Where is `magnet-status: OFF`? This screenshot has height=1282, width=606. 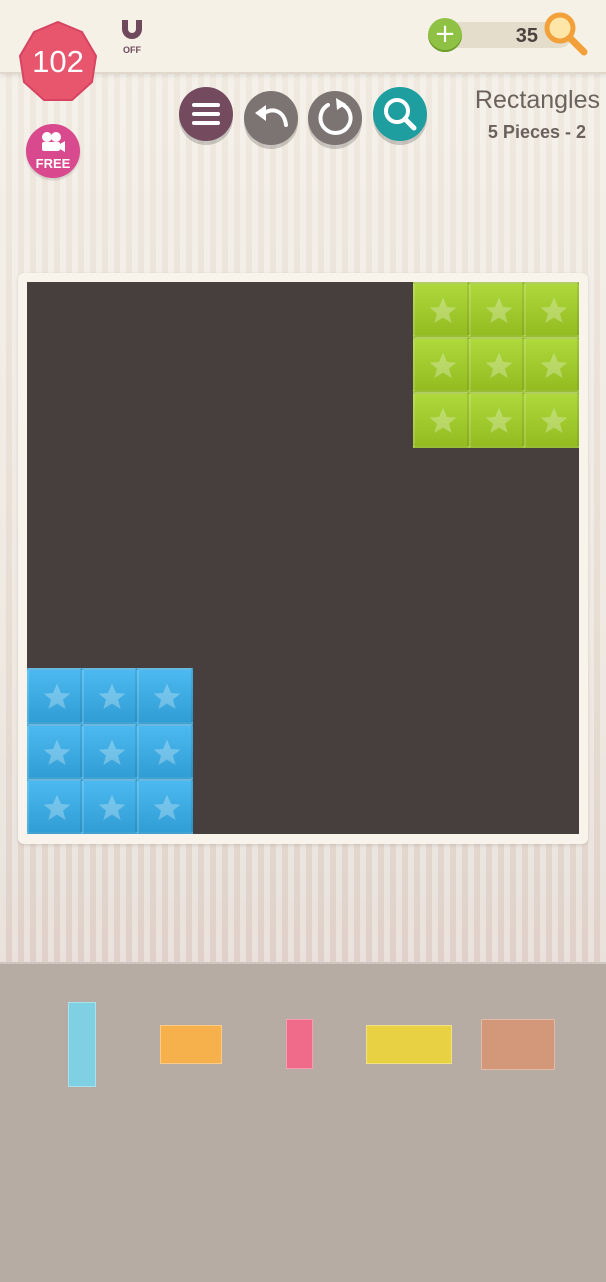 magnet-status: OFF is located at coordinates (132, 50).